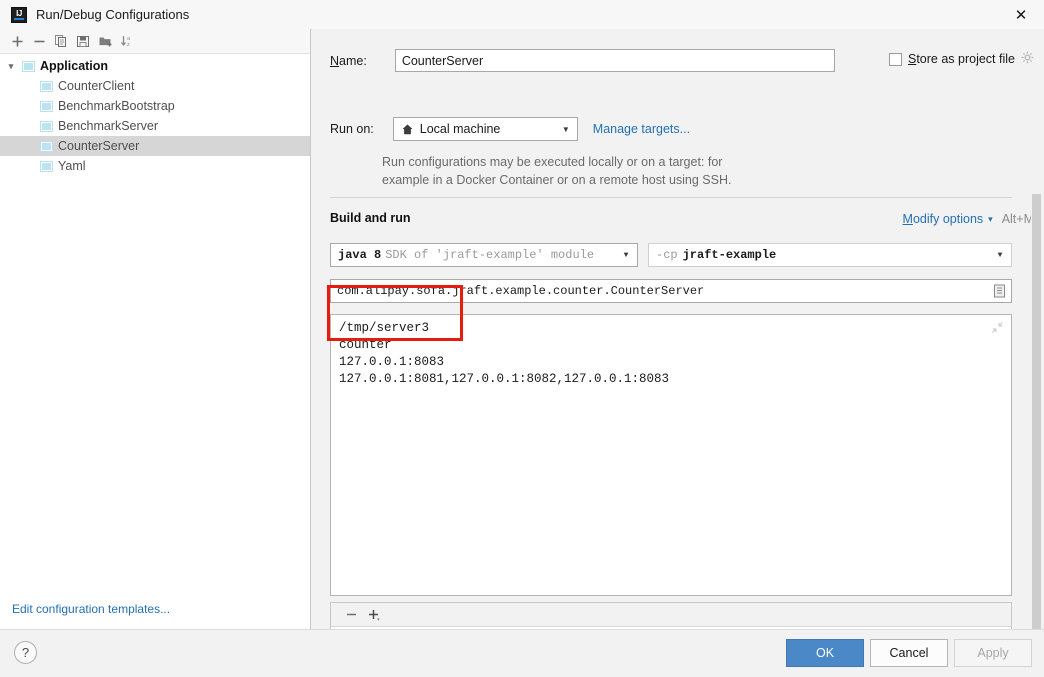  I want to click on tree-node-benchmarkbootstrap: BenchmarkBootstrap, so click(155, 106).